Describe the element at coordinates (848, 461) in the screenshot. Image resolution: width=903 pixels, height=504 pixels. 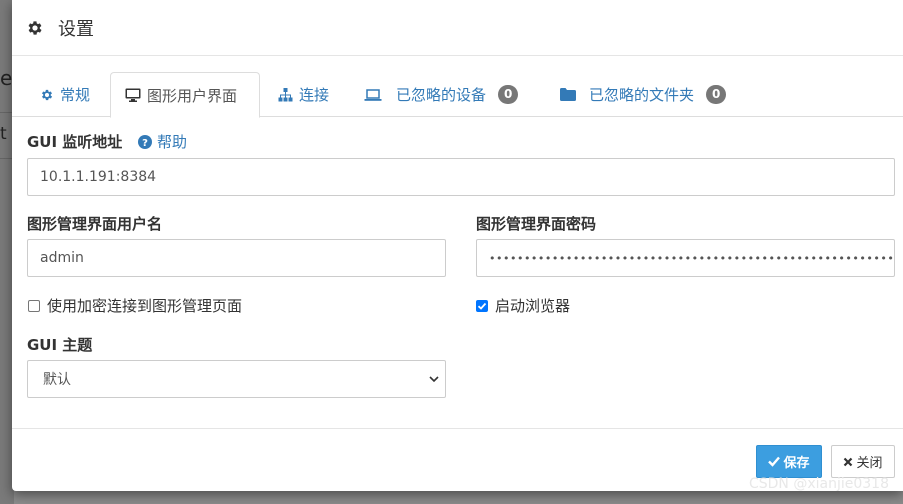
I see `close-icon` at that location.